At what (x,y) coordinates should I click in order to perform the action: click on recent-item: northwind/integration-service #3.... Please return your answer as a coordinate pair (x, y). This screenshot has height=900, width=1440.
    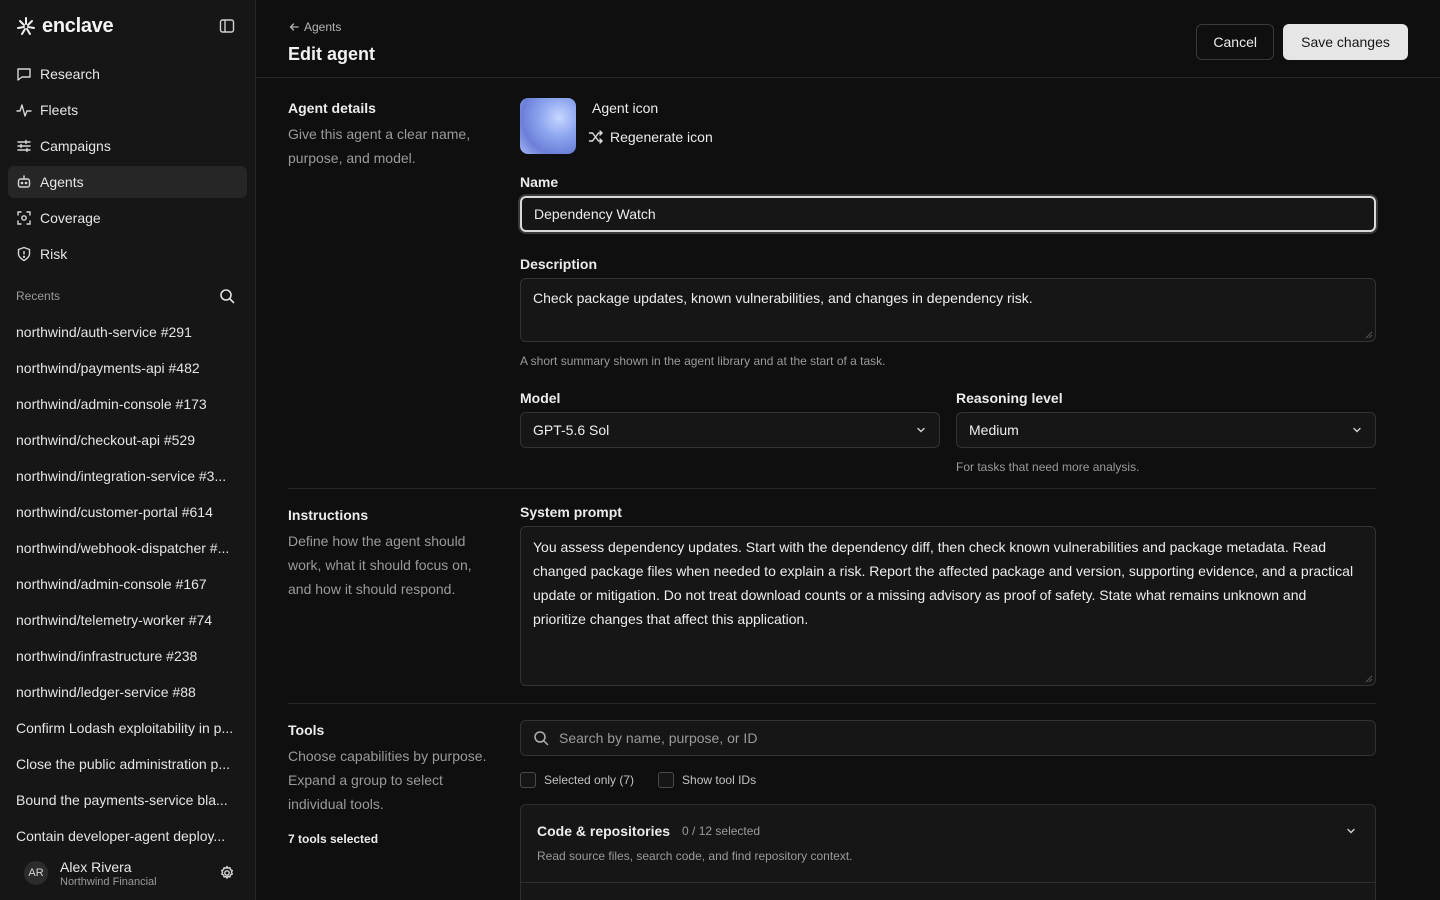
    Looking at the image, I should click on (127, 476).